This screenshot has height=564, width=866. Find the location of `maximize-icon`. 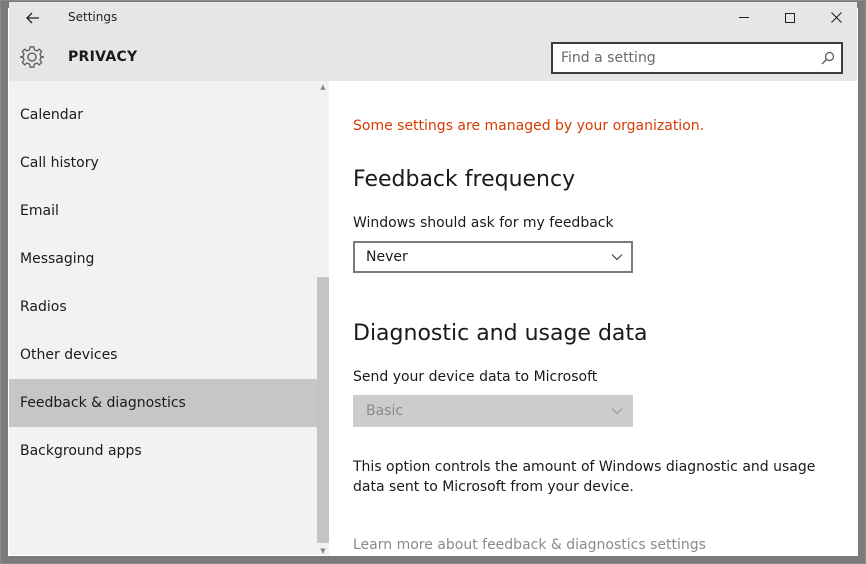

maximize-icon is located at coordinates (790, 17).